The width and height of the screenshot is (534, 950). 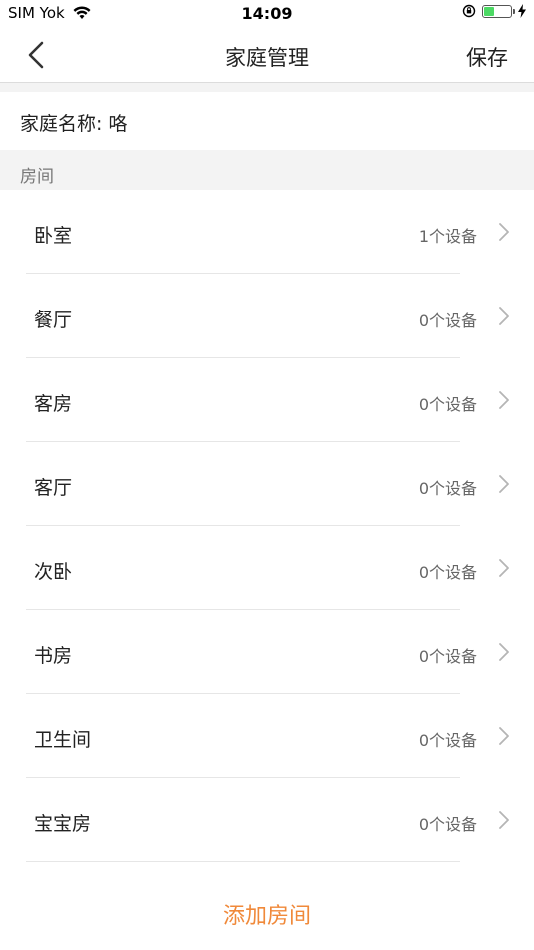 What do you see at coordinates (53, 320) in the screenshot?
I see `room-name: 餐厅` at bounding box center [53, 320].